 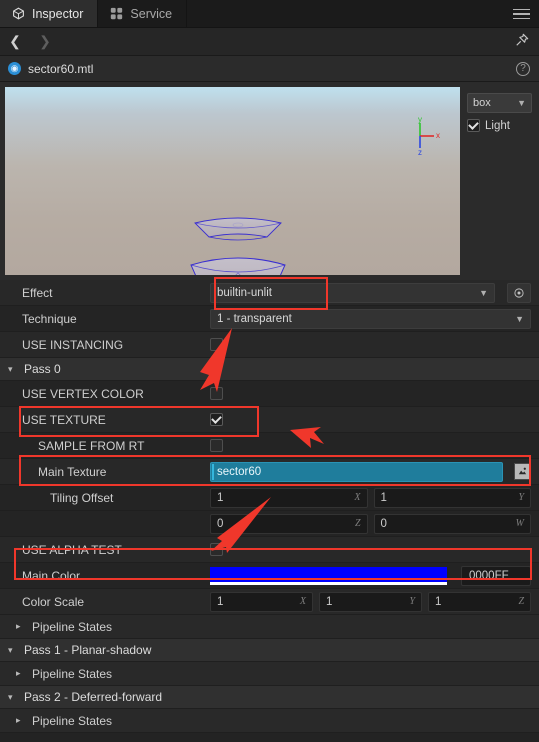 What do you see at coordinates (238, 246) in the screenshot?
I see `model-render` at bounding box center [238, 246].